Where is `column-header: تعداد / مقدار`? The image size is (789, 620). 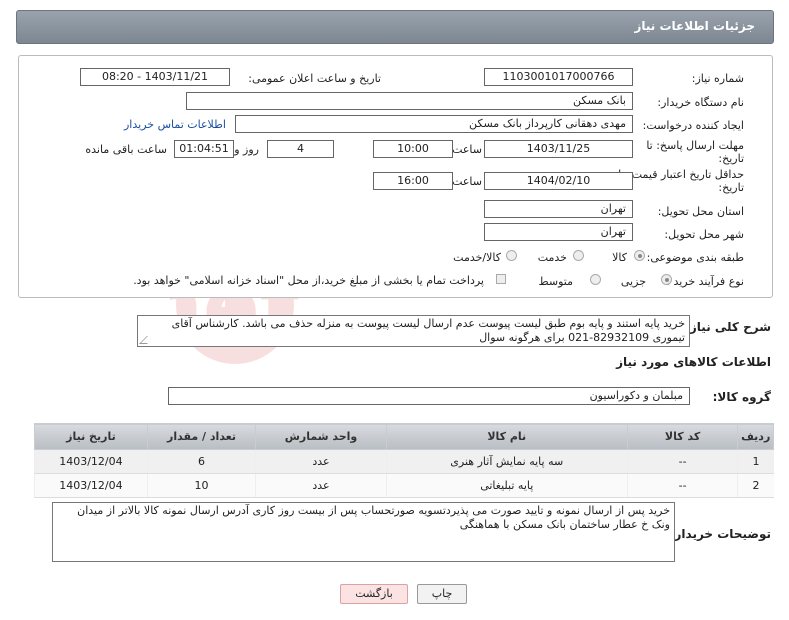
column-header: تعداد / مقدار is located at coordinates (201, 436).